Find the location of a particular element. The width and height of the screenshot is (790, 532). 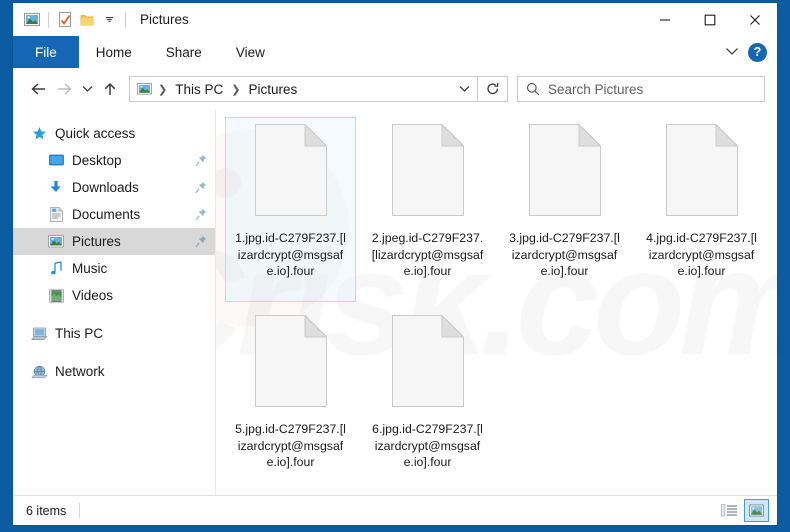

address-bar: ❯ This PC ❯ Pictures is located at coordinates (303, 89).